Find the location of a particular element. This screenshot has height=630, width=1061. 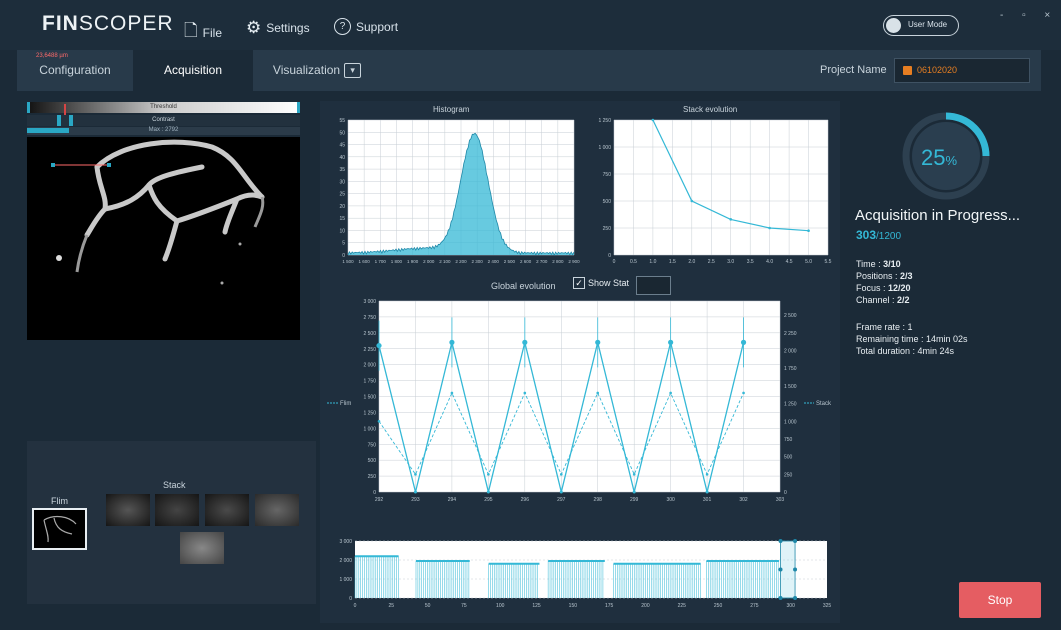

global-evolution-left-tick: 2 000 is located at coordinates (369, 366).